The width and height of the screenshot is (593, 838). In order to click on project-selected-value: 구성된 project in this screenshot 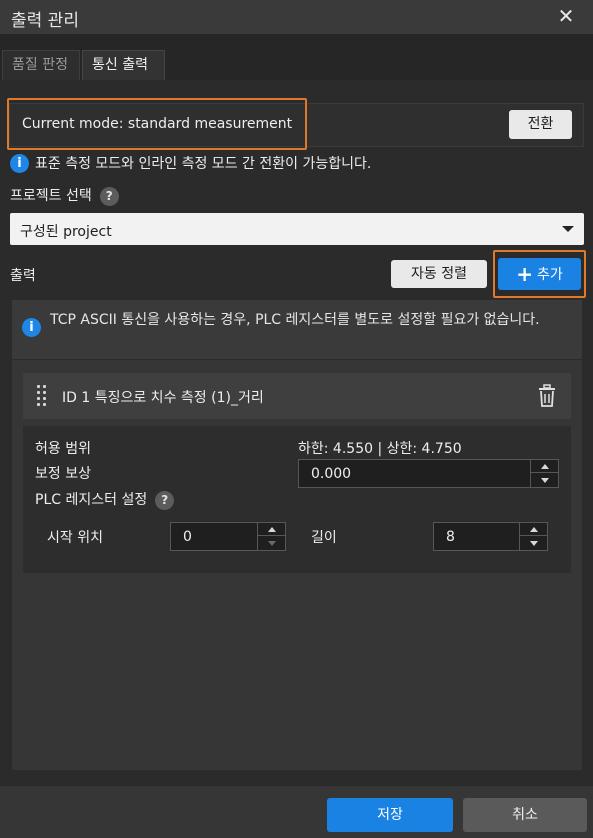, I will do `click(66, 232)`.